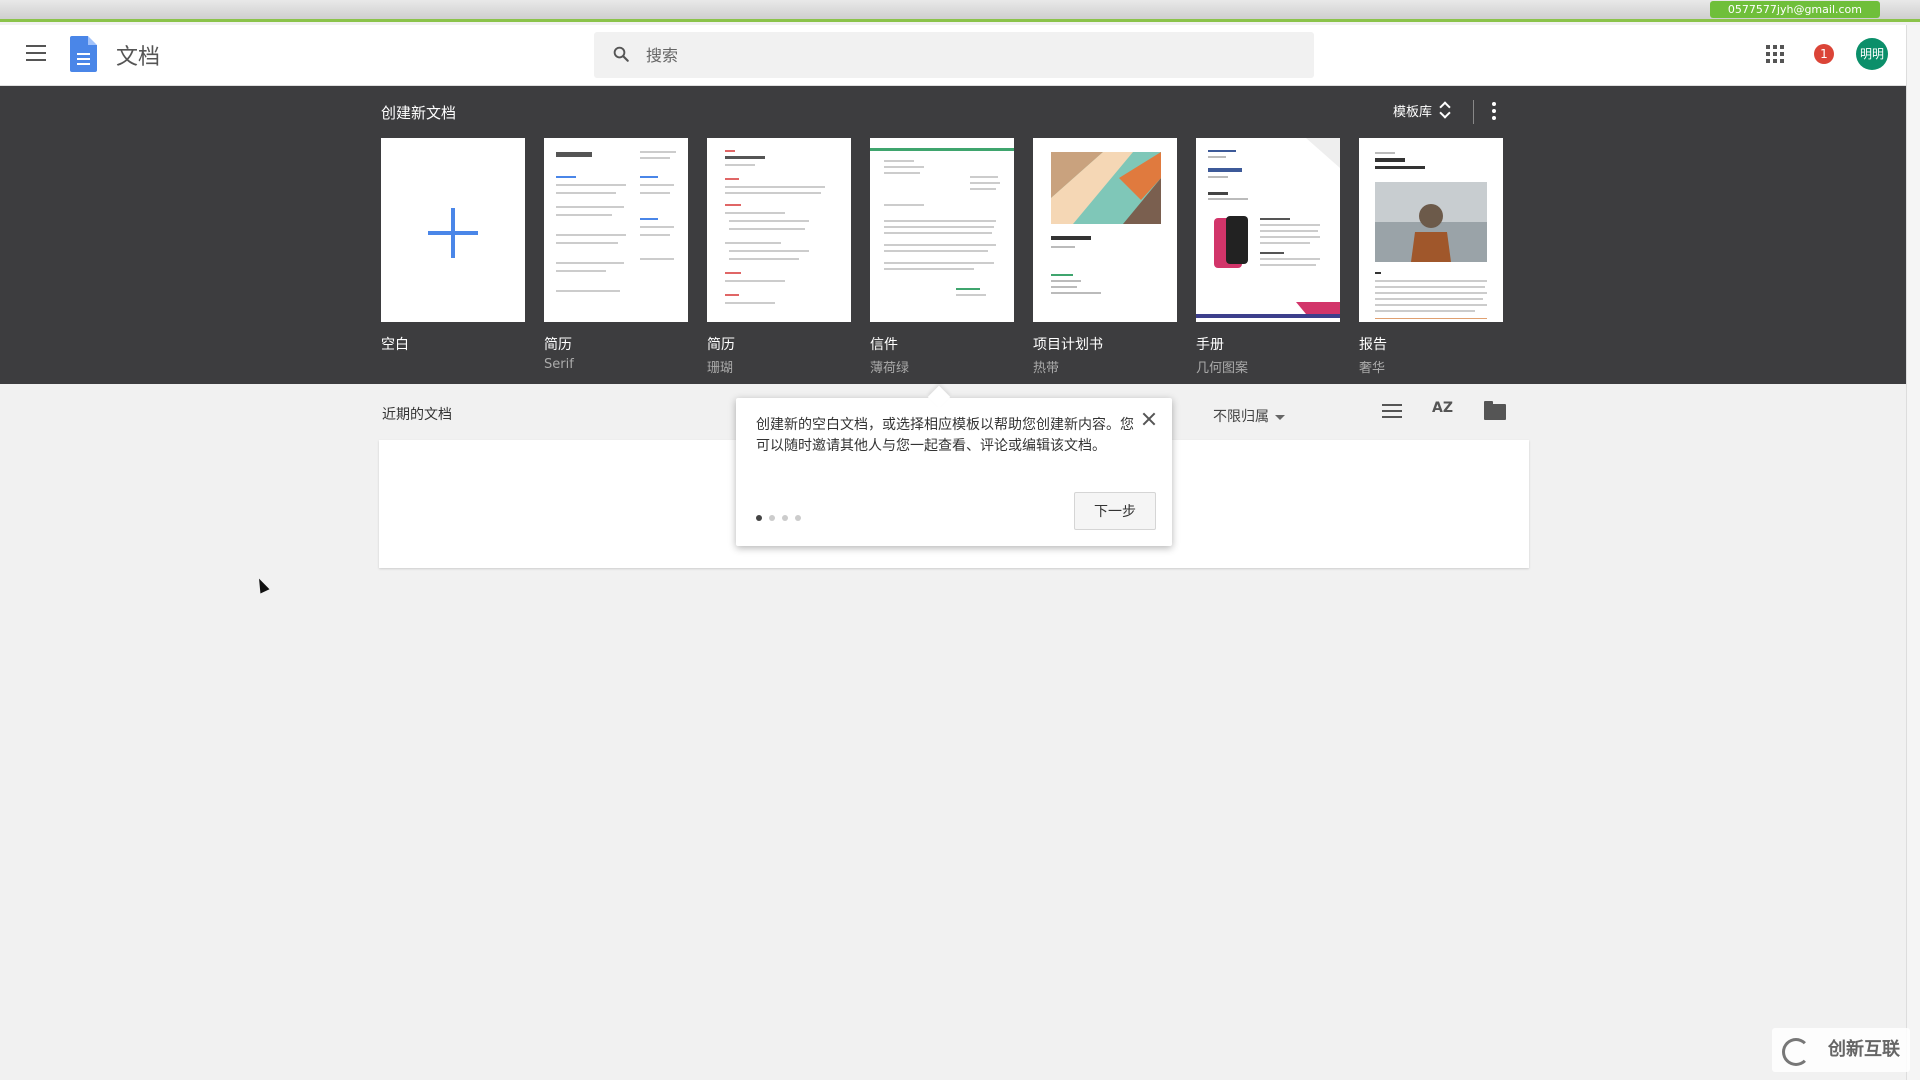 The height and width of the screenshot is (1080, 1920). I want to click on template-project-proposal: 项目计划书 热带, so click(1105, 257).